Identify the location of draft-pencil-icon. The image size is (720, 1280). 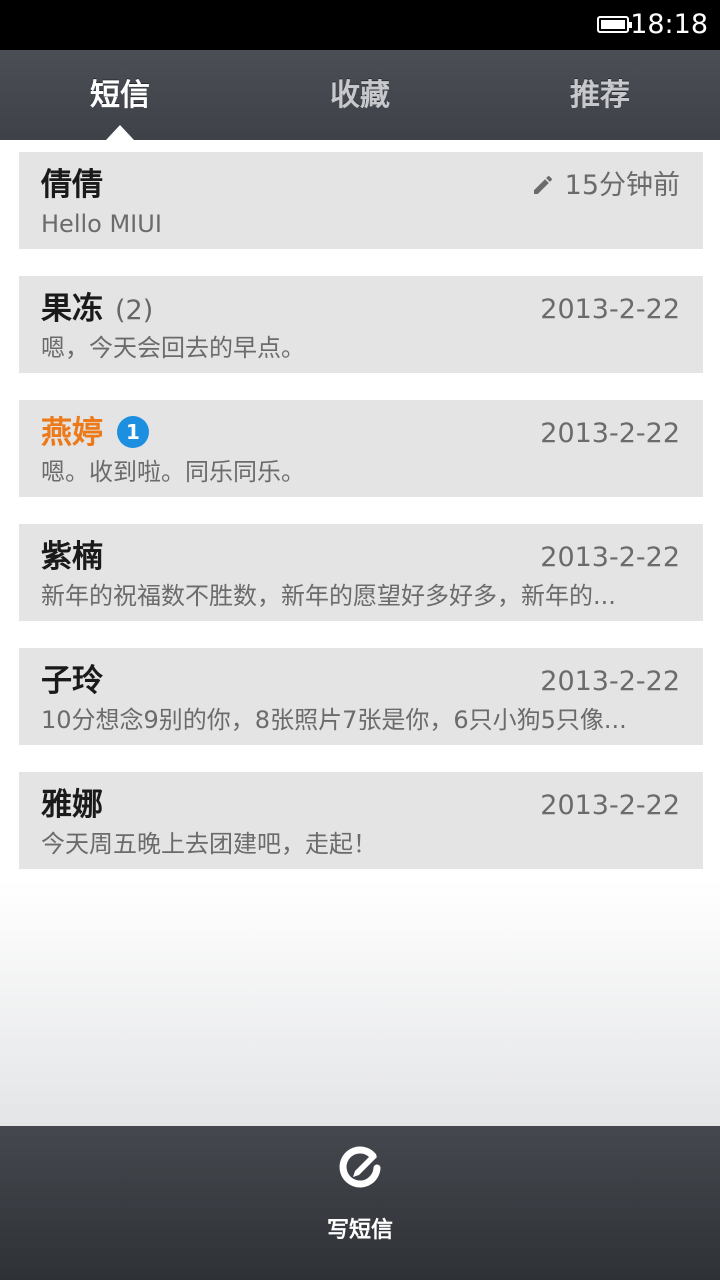
(542, 184).